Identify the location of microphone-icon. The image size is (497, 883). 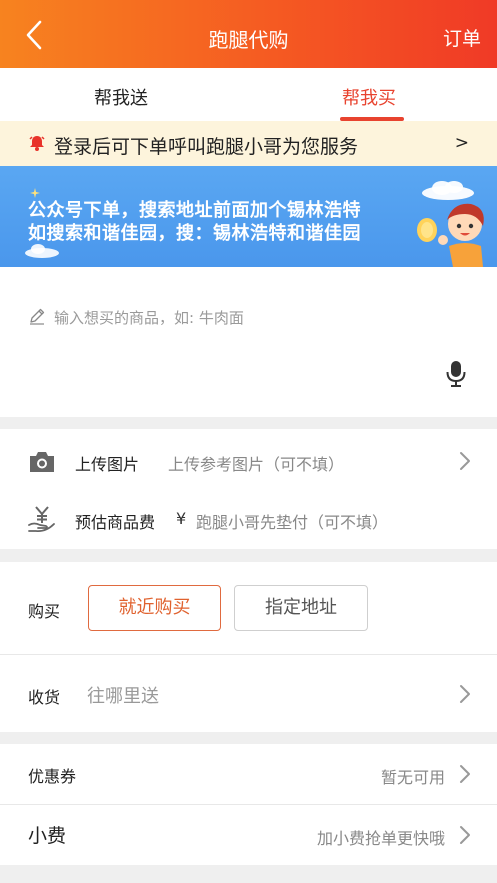
(456, 374).